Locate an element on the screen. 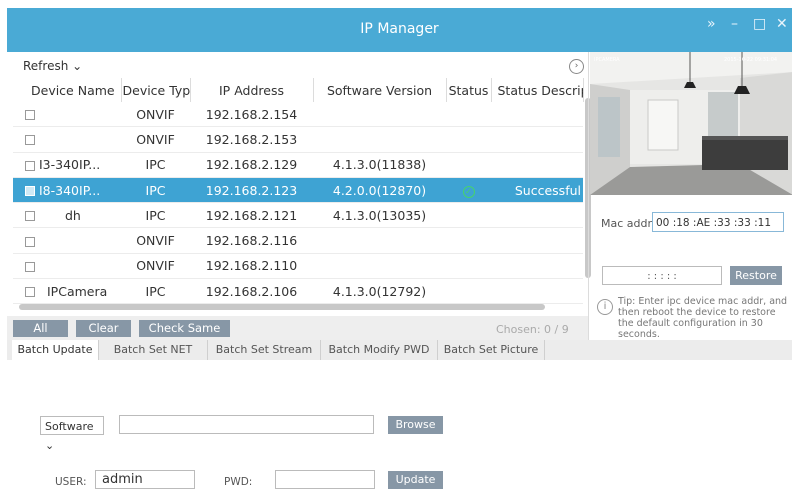  software-version: 4.2.0.0(12870) is located at coordinates (379, 190).